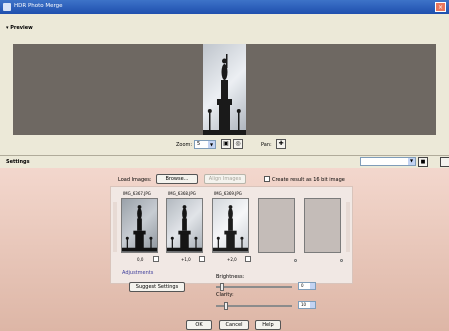 The image size is (449, 331). What do you see at coordinates (135, 180) in the screenshot?
I see `load-images-label: Load Images:` at bounding box center [135, 180].